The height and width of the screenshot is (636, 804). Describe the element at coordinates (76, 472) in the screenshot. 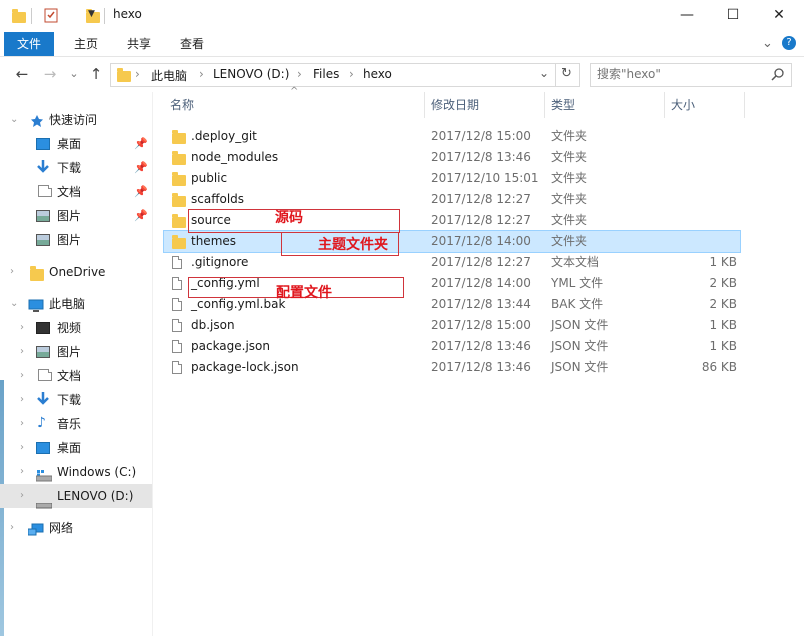

I see `nav-item-drive-c: › Windows (C:)` at that location.